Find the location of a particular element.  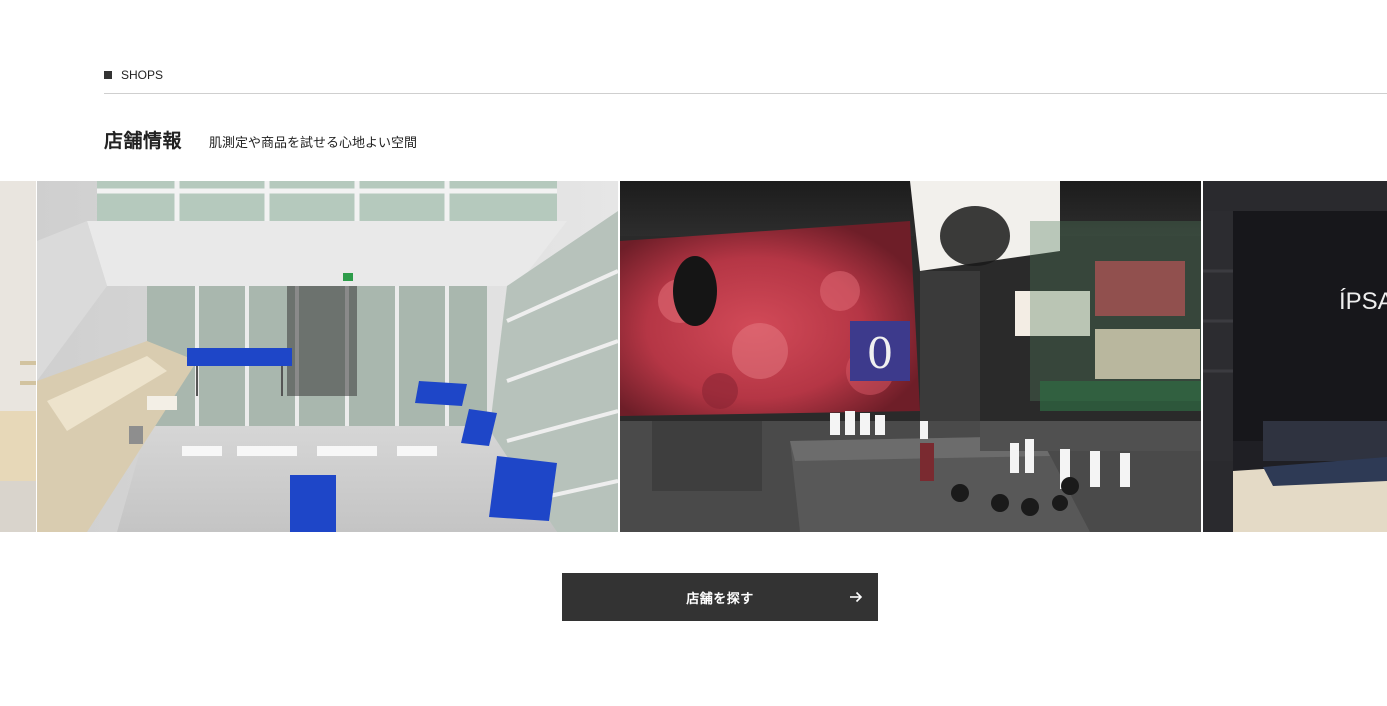

shop-photo-partial-left-image is located at coordinates (18, 356).